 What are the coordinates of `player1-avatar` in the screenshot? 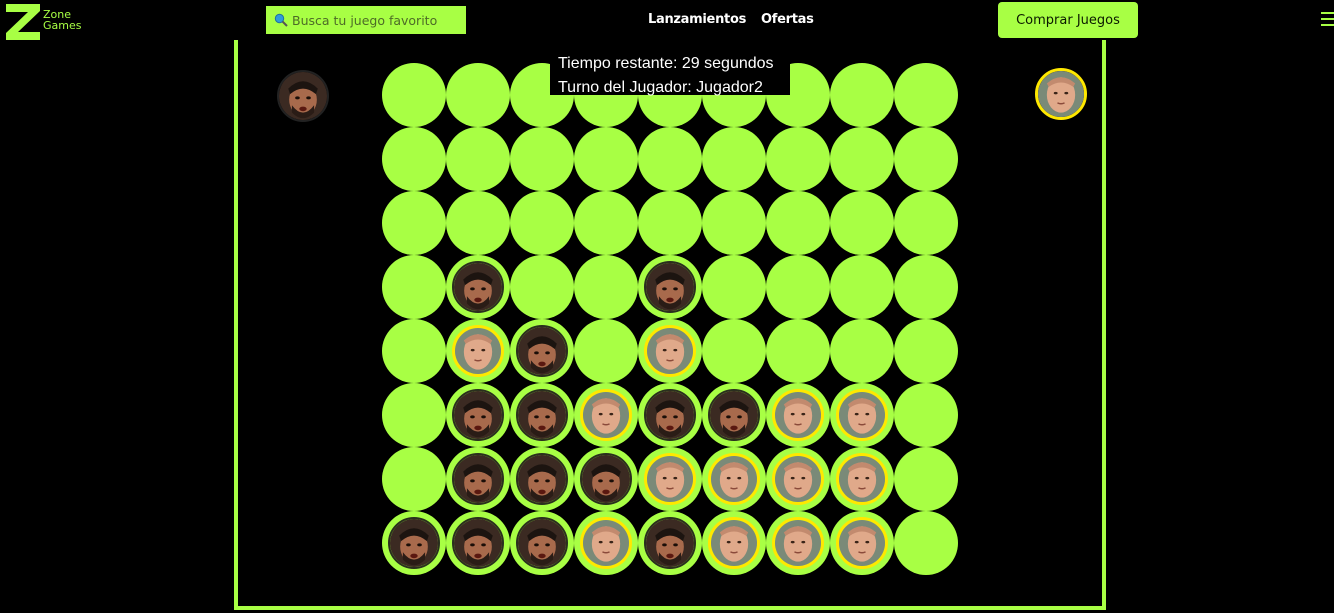 It's located at (303, 96).